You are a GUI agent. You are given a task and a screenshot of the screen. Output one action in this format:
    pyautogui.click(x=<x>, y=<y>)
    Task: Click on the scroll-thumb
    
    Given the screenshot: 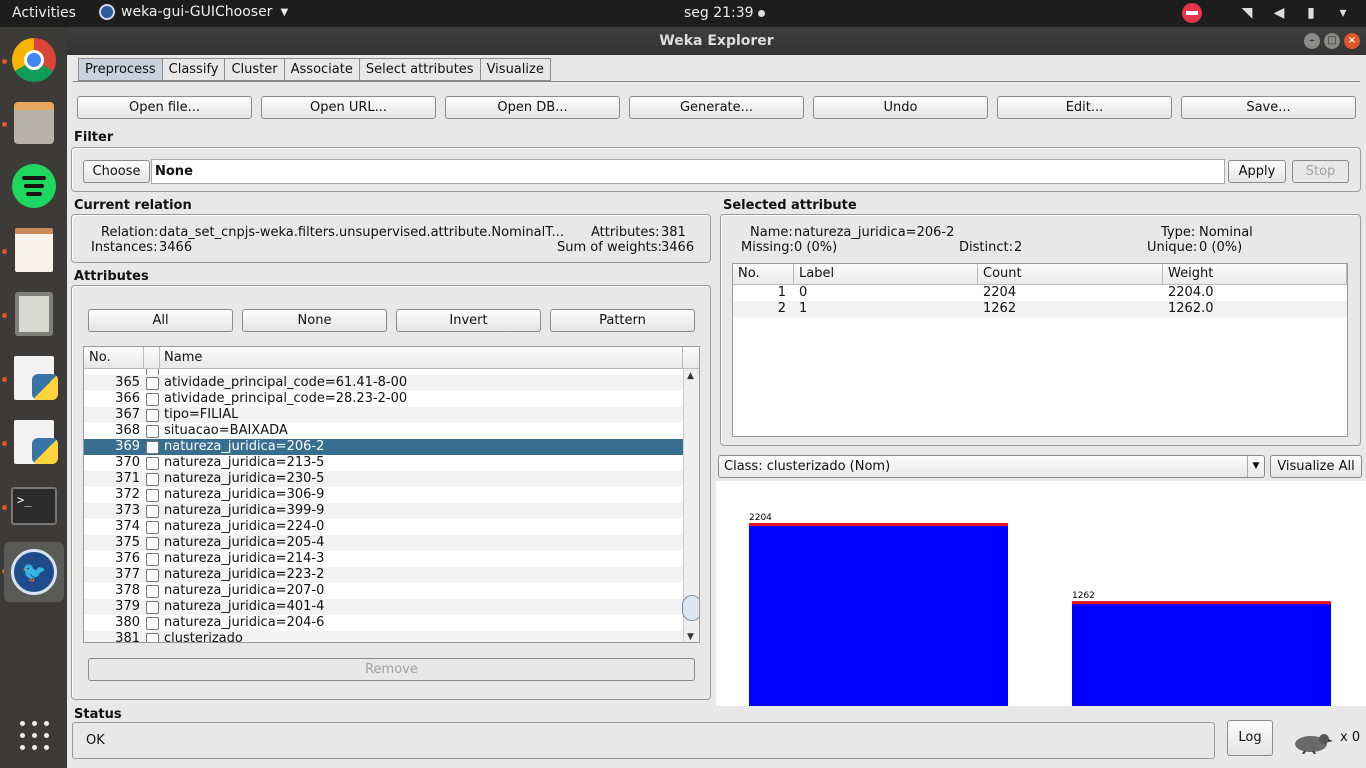 What is the action you would take?
    pyautogui.click(x=690, y=608)
    